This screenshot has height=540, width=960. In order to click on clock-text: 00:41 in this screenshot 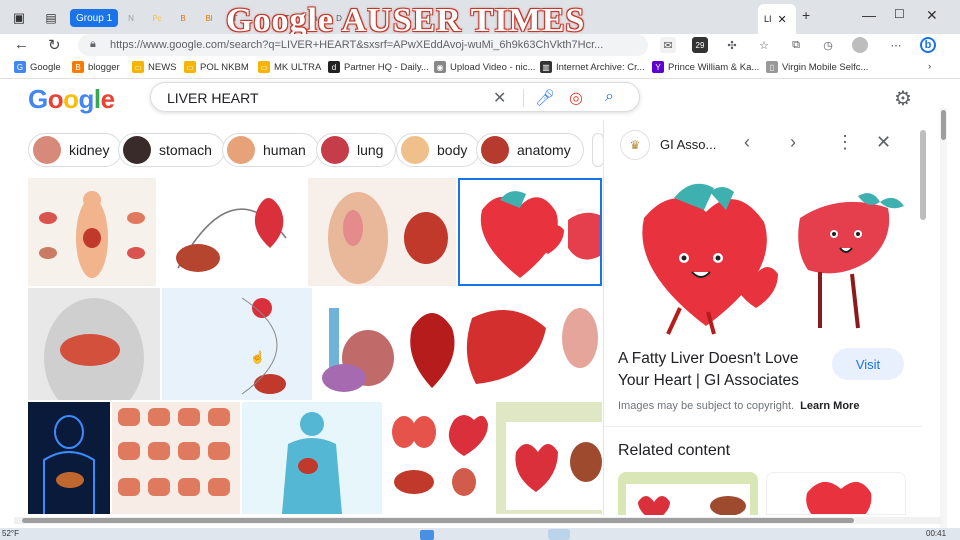, I will do `click(936, 533)`.